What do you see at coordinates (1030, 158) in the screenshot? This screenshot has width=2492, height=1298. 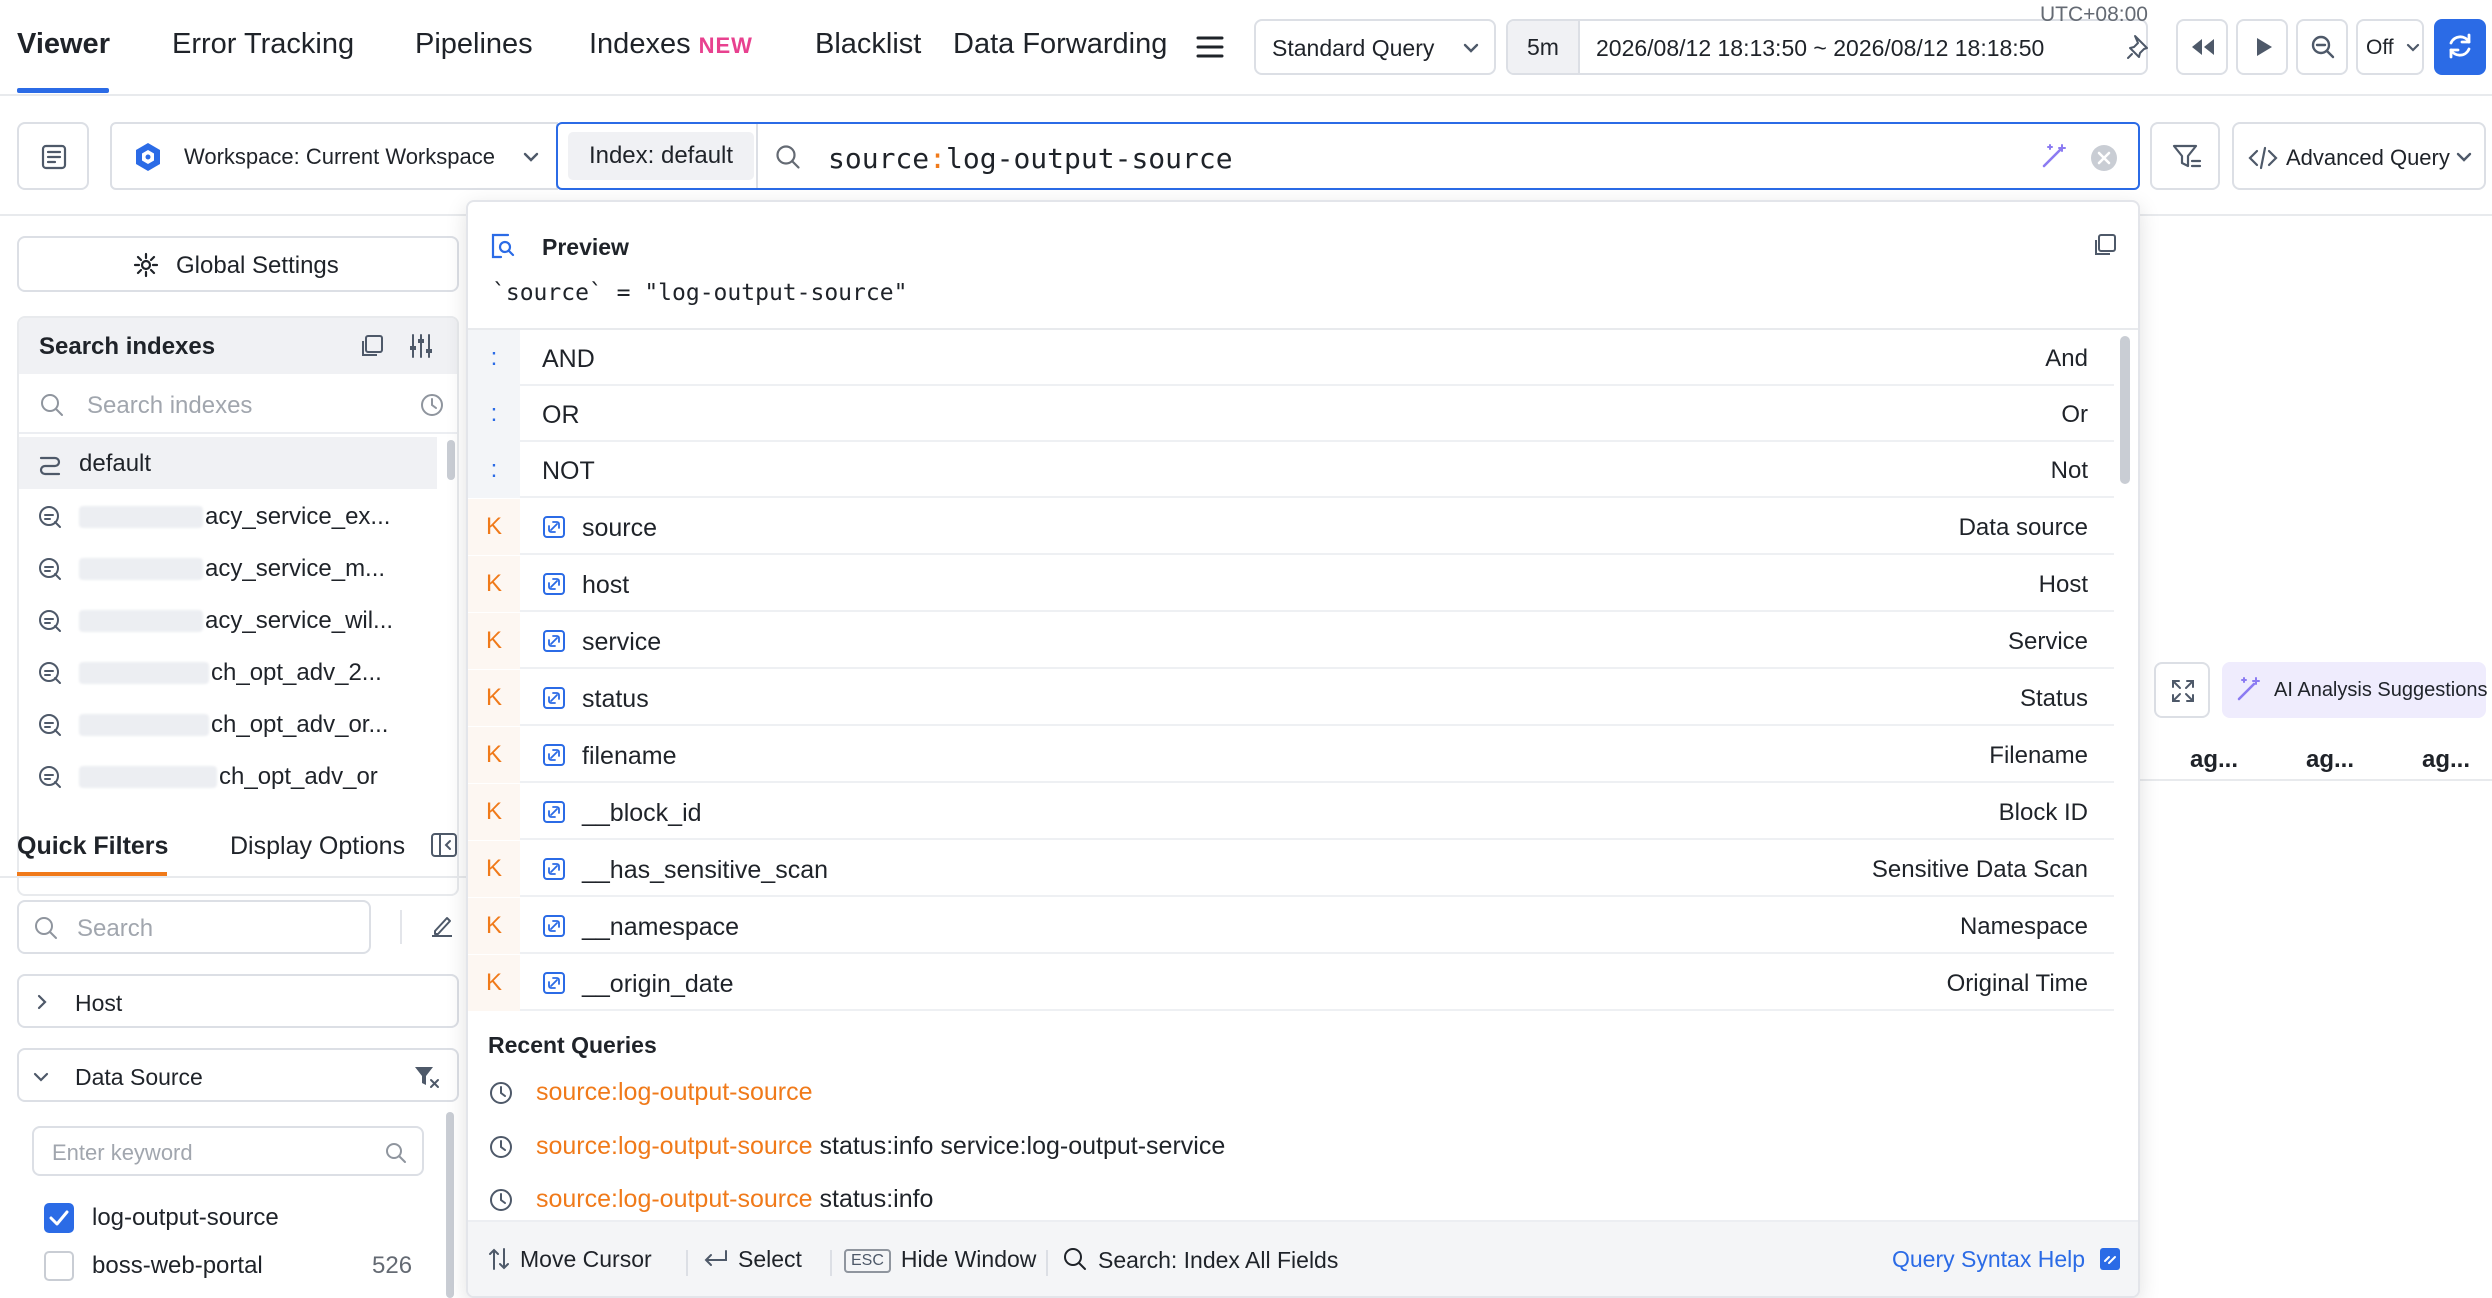 I see `query-text: source:log-output-source` at bounding box center [1030, 158].